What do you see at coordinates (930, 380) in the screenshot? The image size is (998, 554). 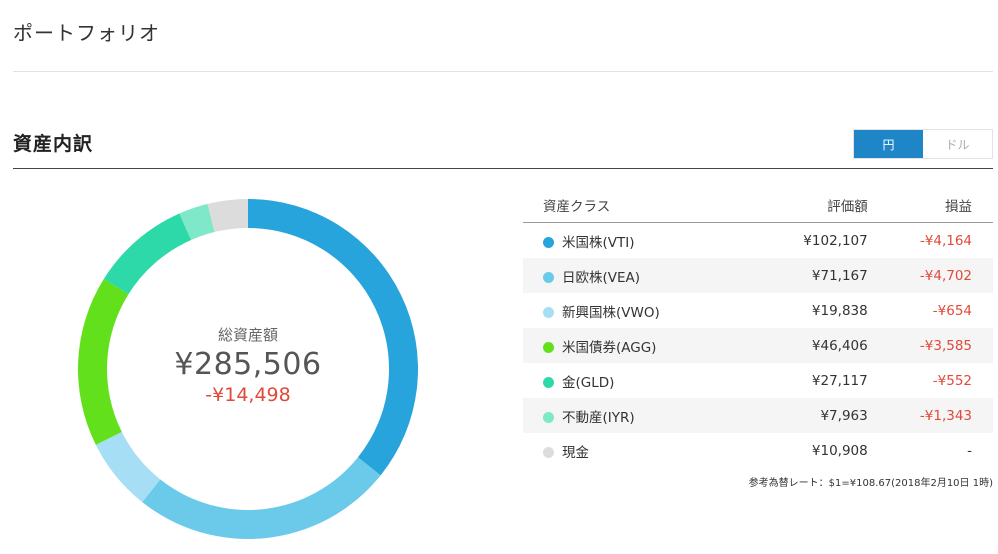 I see `asset-gain: -¥552` at bounding box center [930, 380].